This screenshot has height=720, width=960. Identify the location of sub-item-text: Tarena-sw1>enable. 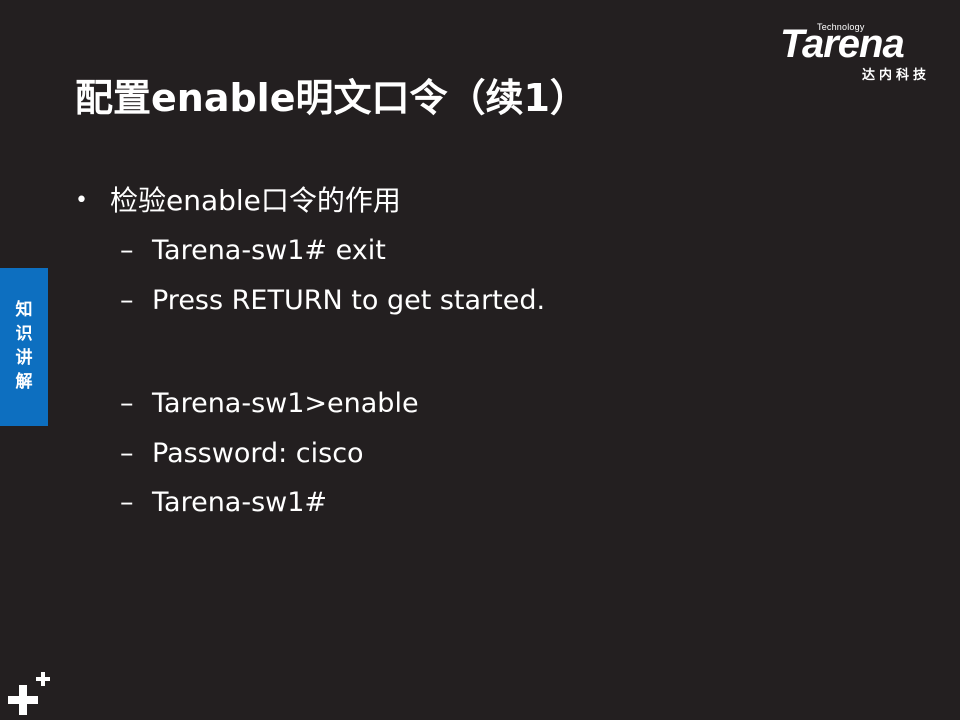
(285, 403).